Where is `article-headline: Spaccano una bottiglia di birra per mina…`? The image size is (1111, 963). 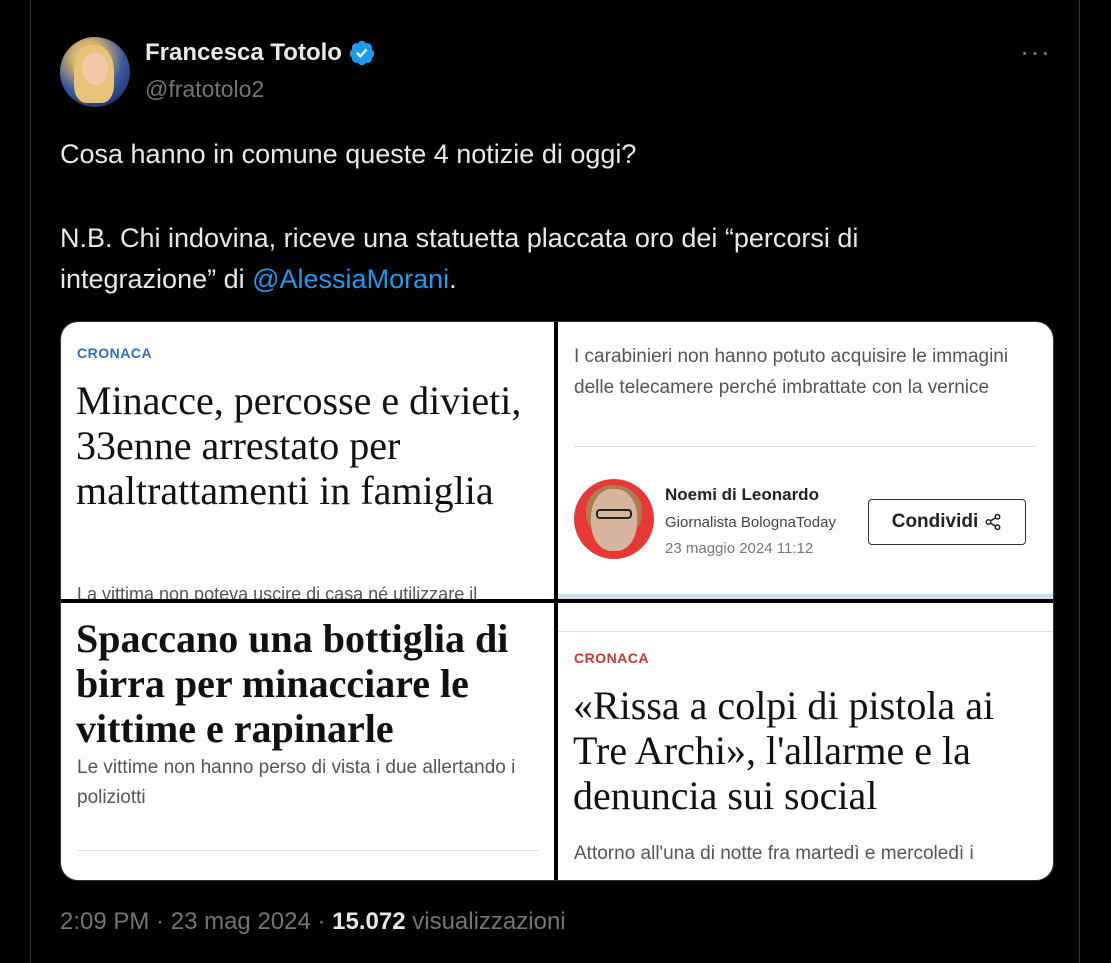 article-headline: Spaccano una bottiglia di birra per mina… is located at coordinates (292, 683).